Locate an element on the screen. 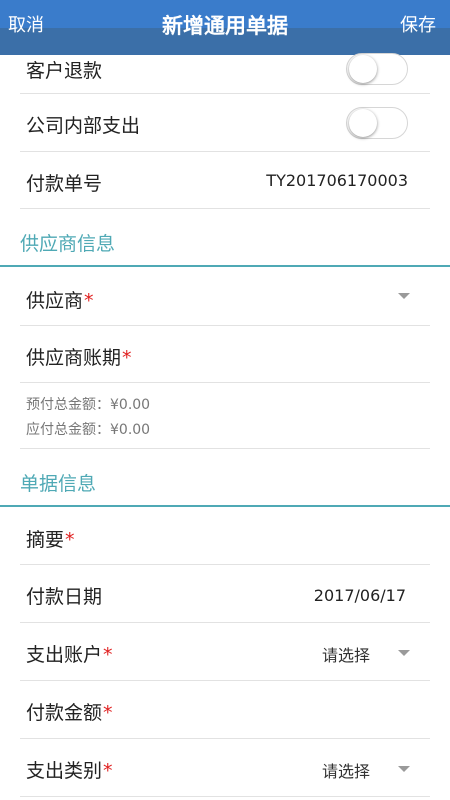 This screenshot has width=450, height=800. supplier-period-label: 供应商账期* is located at coordinates (79, 358).